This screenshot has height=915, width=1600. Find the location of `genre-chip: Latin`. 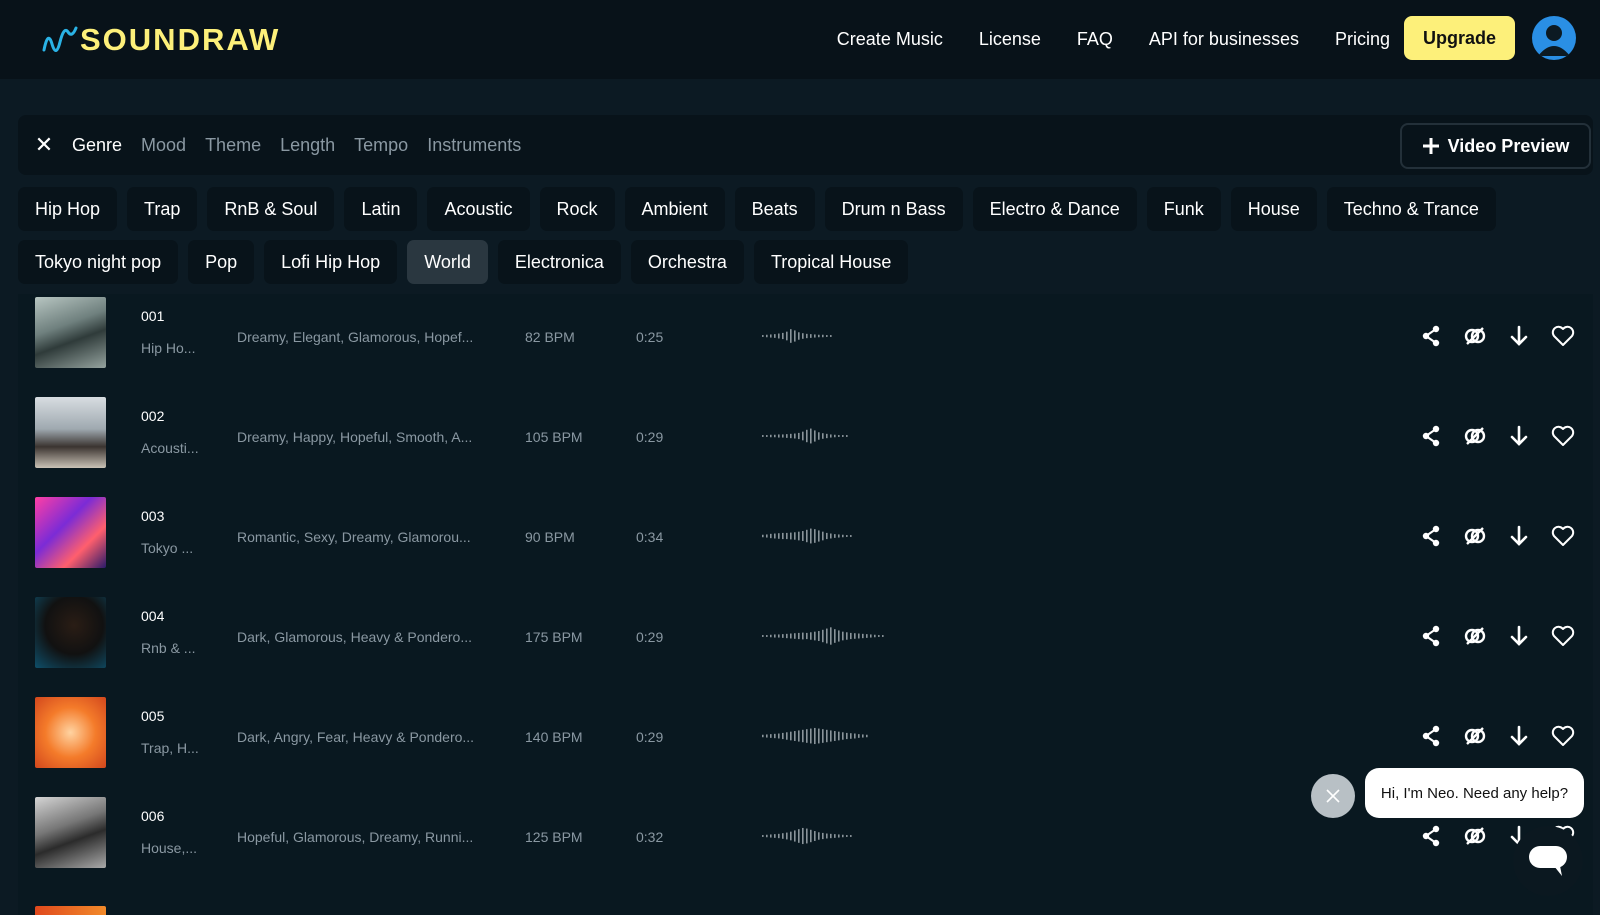

genre-chip: Latin is located at coordinates (381, 209).